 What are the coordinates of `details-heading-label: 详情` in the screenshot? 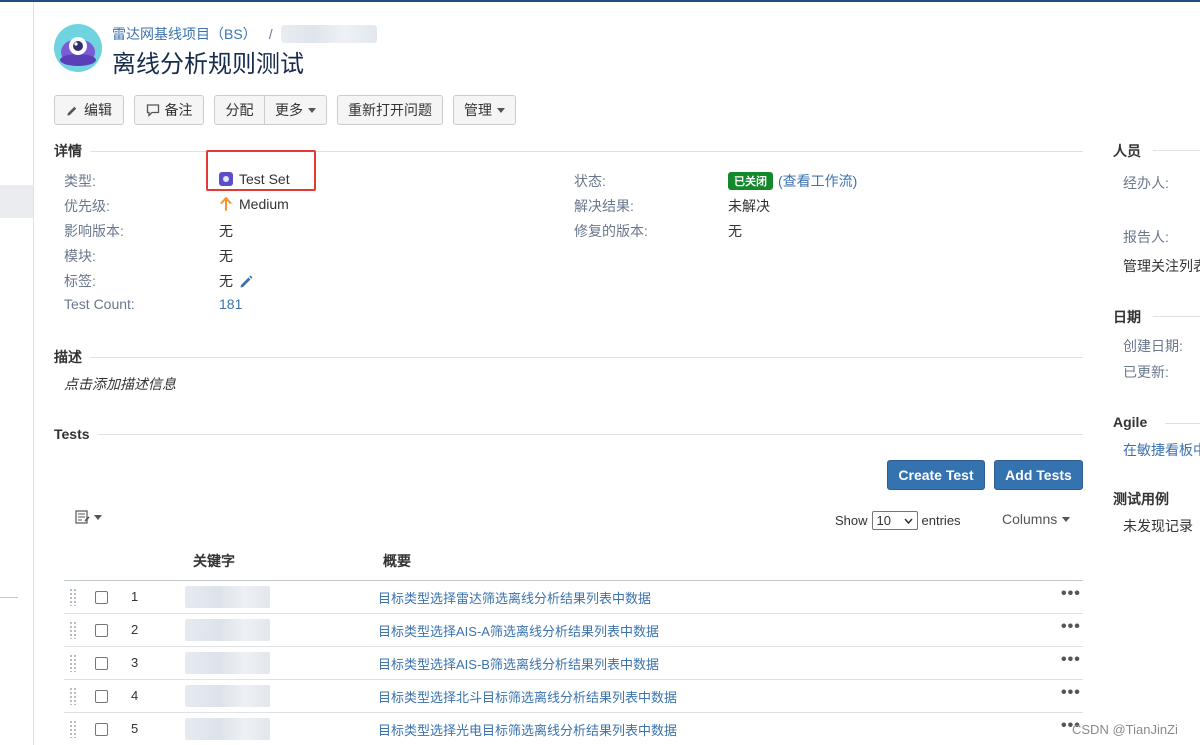 It's located at (68, 151).